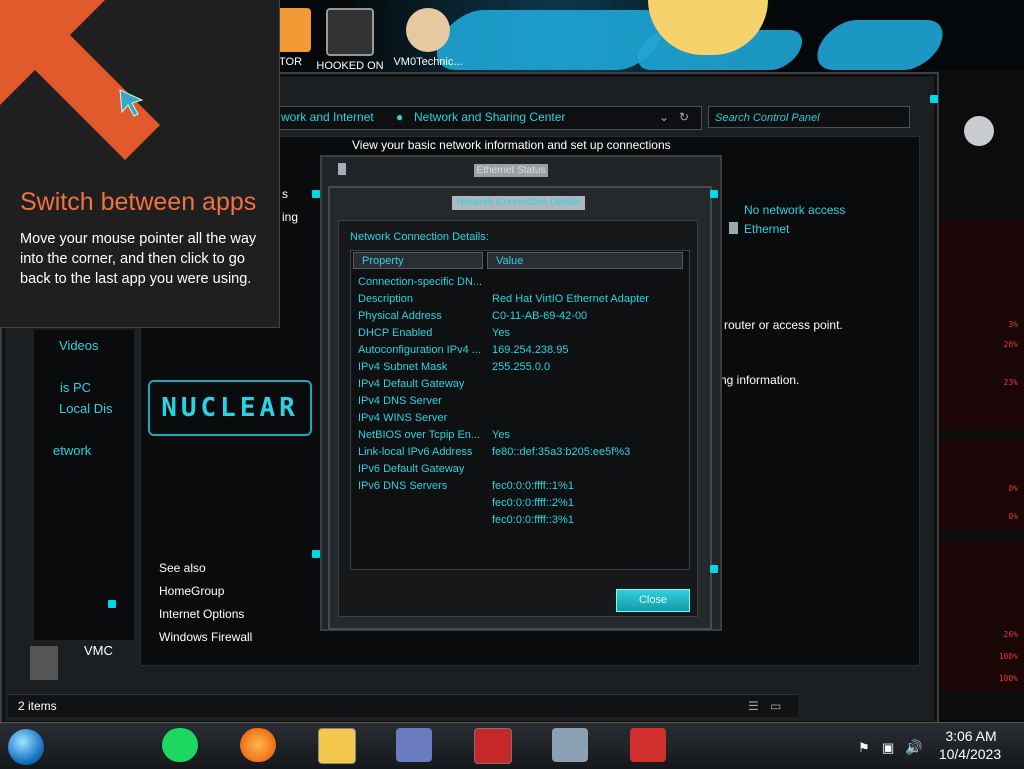  Describe the element at coordinates (403, 486) in the screenshot. I see `property-cell: IPv6 DNS Servers` at that location.